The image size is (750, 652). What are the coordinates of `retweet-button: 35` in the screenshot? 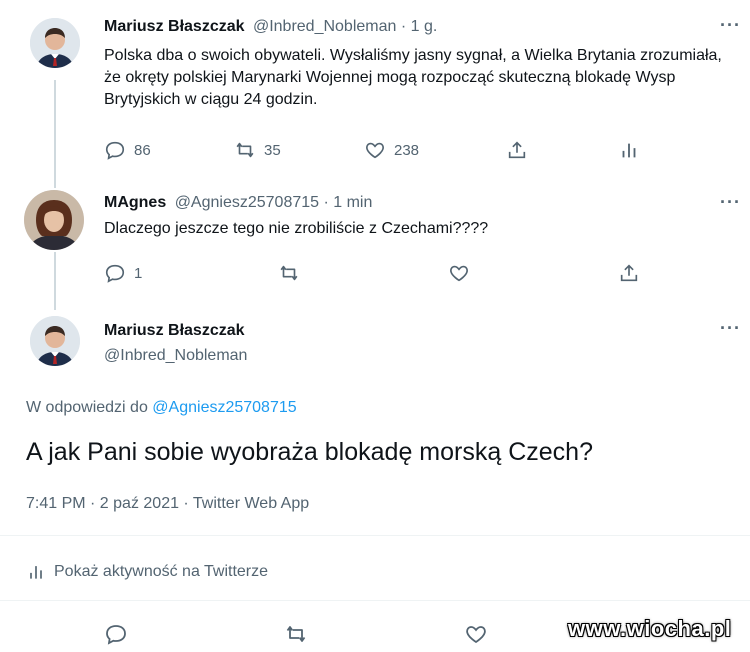 It's located at (257, 150).